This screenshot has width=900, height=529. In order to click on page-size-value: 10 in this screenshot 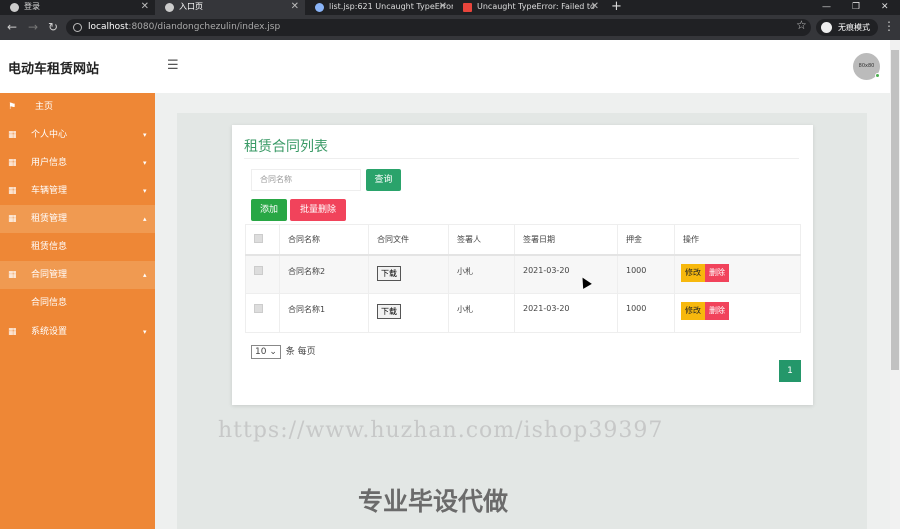, I will do `click(261, 352)`.